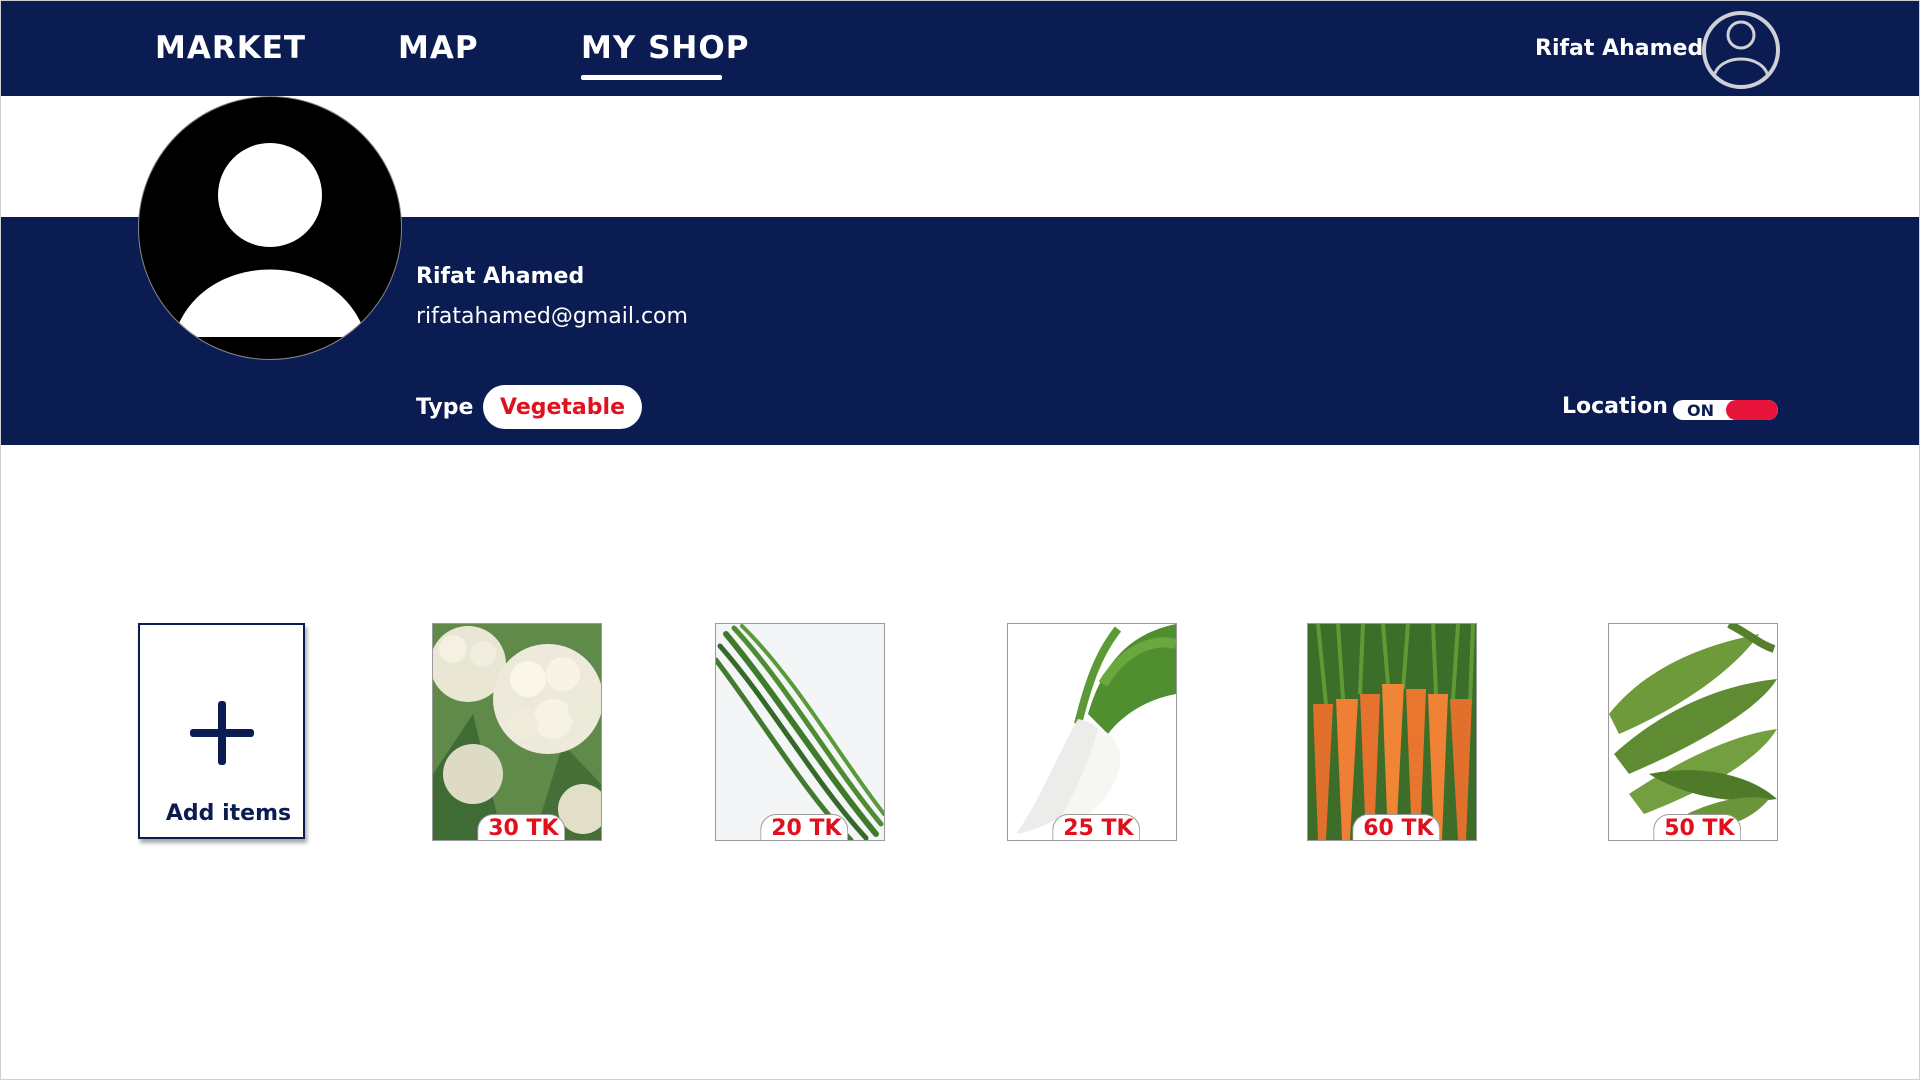  What do you see at coordinates (438, 48) in the screenshot?
I see `nav-map-link: MAP` at bounding box center [438, 48].